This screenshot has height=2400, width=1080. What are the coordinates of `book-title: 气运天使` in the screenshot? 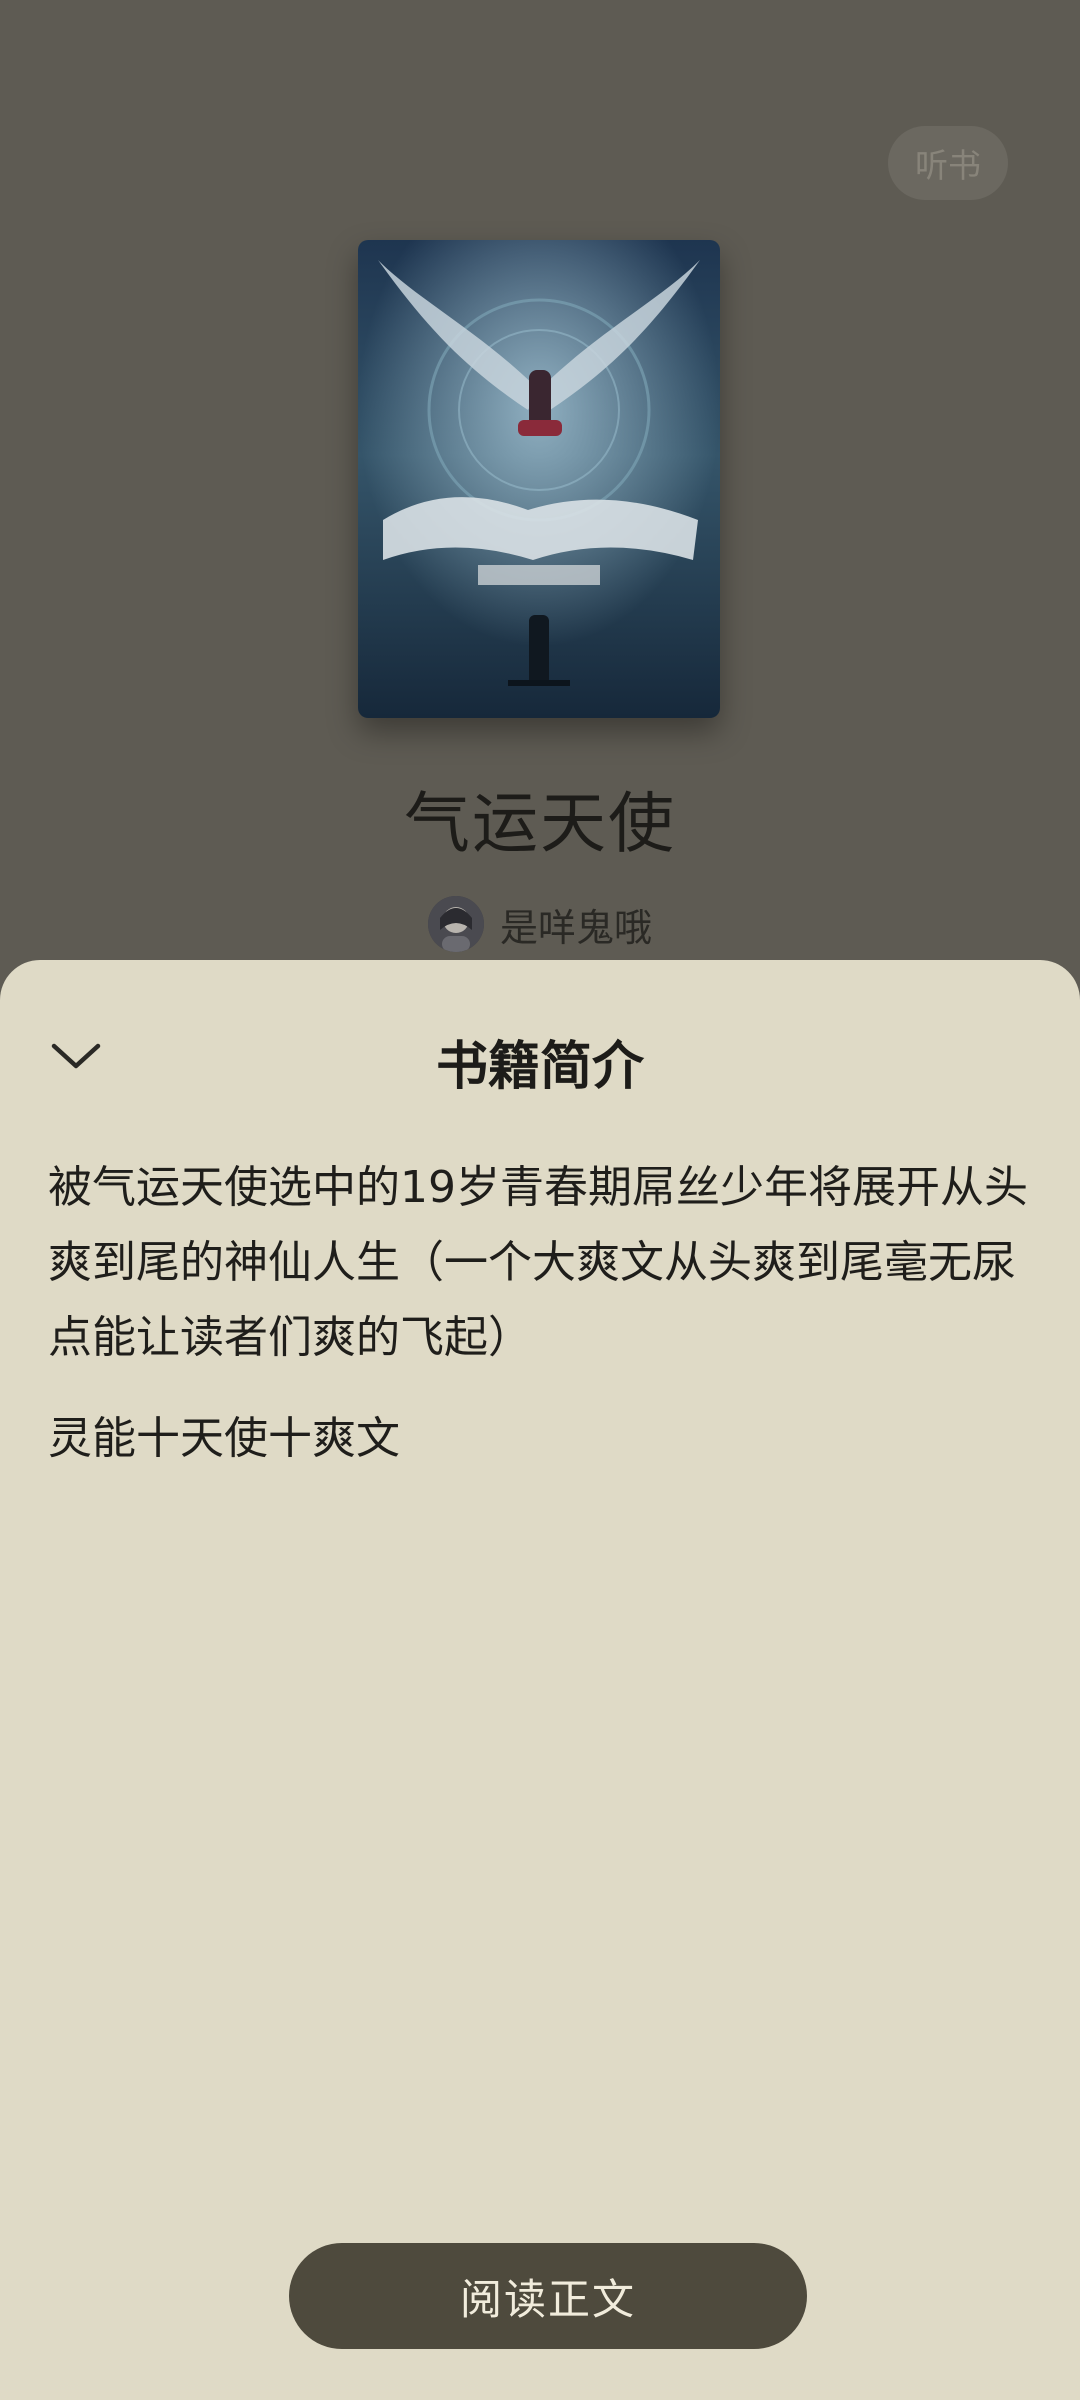 It's located at (540, 823).